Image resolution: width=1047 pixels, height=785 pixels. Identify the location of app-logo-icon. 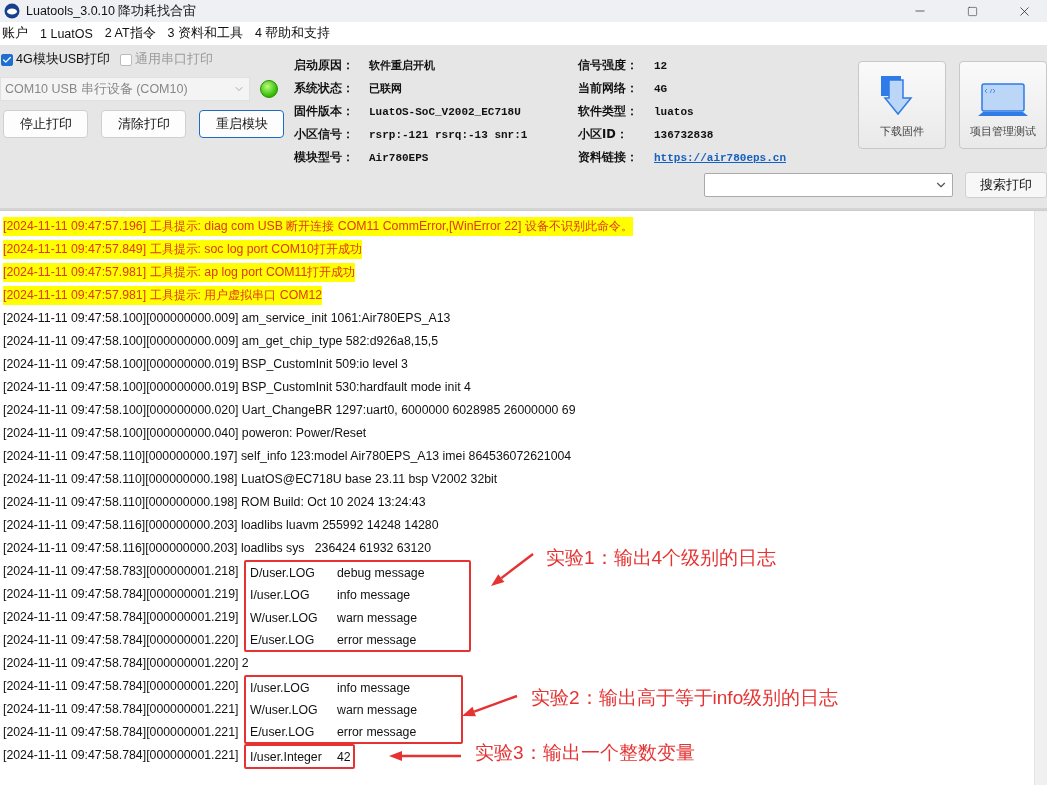
(12, 11).